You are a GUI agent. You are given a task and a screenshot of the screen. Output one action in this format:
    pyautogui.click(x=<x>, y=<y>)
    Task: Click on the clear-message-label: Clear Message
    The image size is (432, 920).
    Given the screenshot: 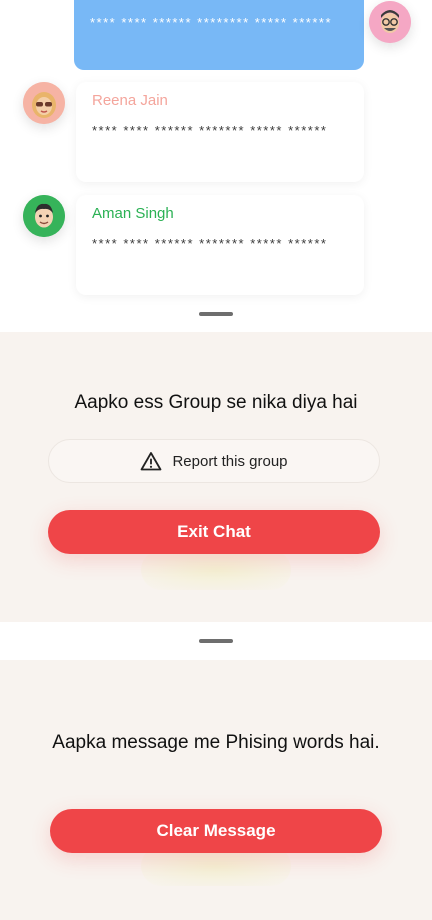 What is the action you would take?
    pyautogui.click(x=216, y=830)
    